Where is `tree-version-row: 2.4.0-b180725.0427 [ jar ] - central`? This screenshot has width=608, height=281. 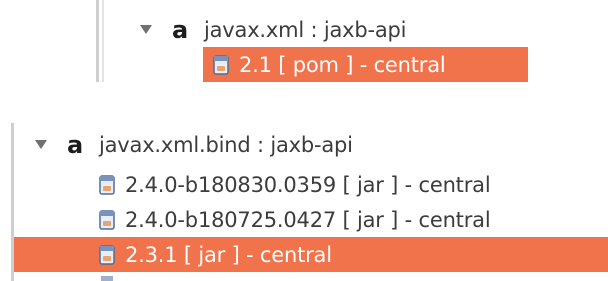
tree-version-row: 2.4.0-b180725.0427 [ jar ] - central is located at coordinates (295, 219).